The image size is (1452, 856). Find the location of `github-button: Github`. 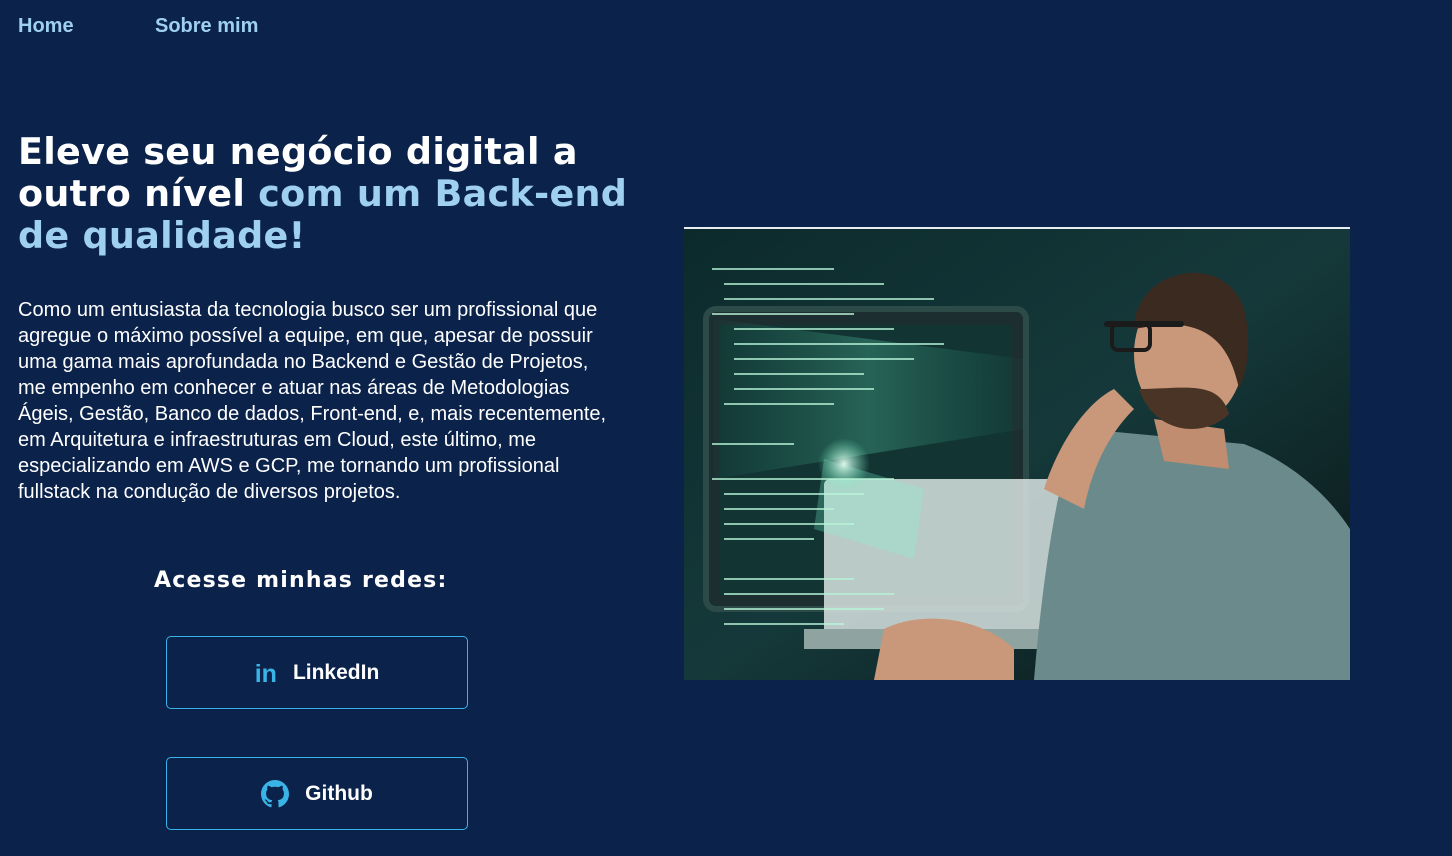

github-button: Github is located at coordinates (317, 793).